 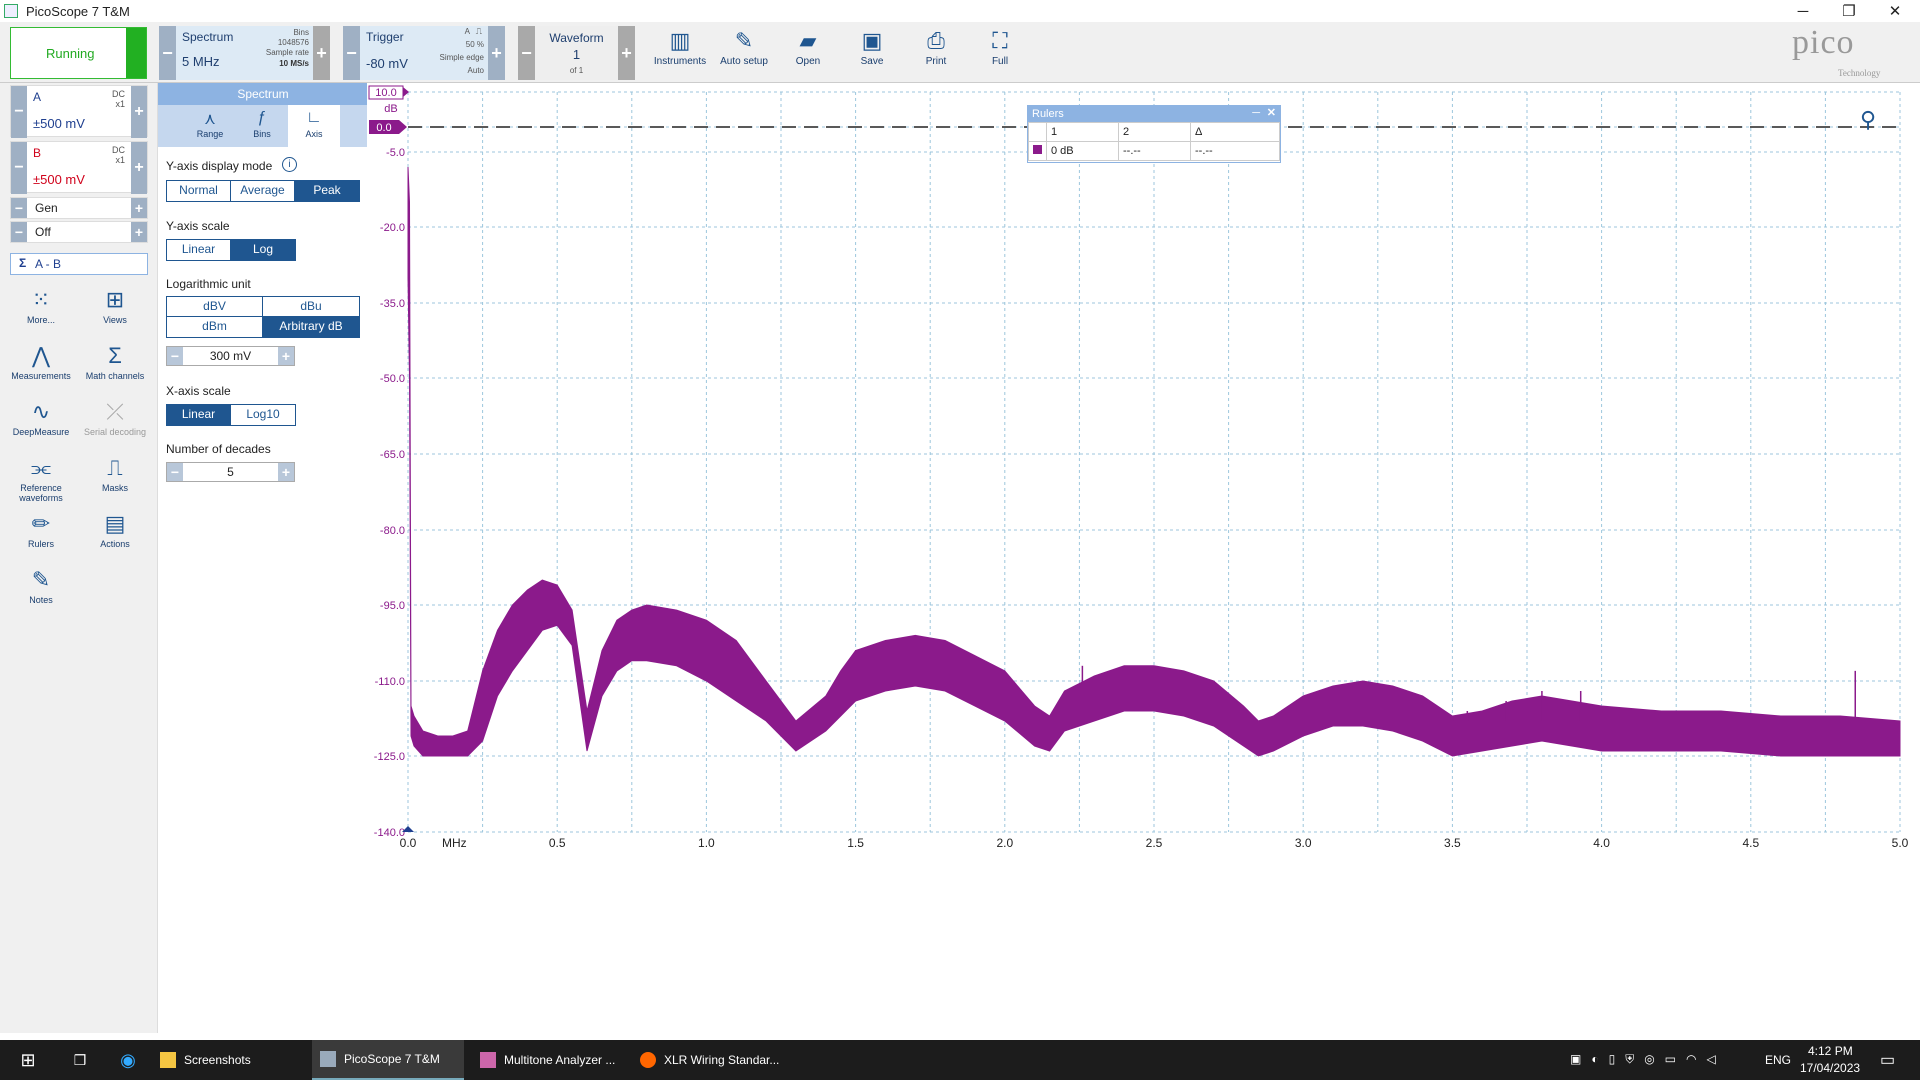 What do you see at coordinates (351, 53) in the screenshot?
I see `trigger-decrease-button: −` at bounding box center [351, 53].